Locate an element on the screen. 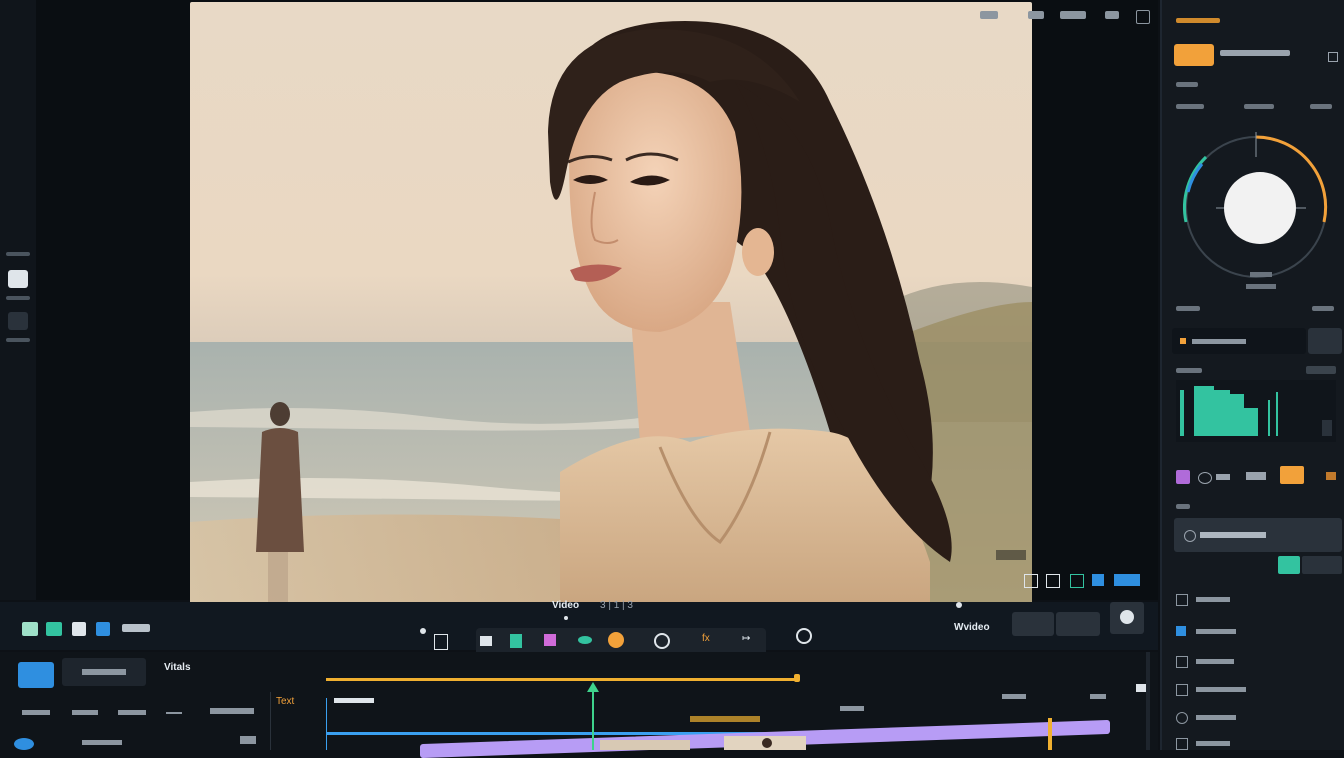 The width and height of the screenshot is (1344, 758). effect-label is located at coordinates (1219, 341).